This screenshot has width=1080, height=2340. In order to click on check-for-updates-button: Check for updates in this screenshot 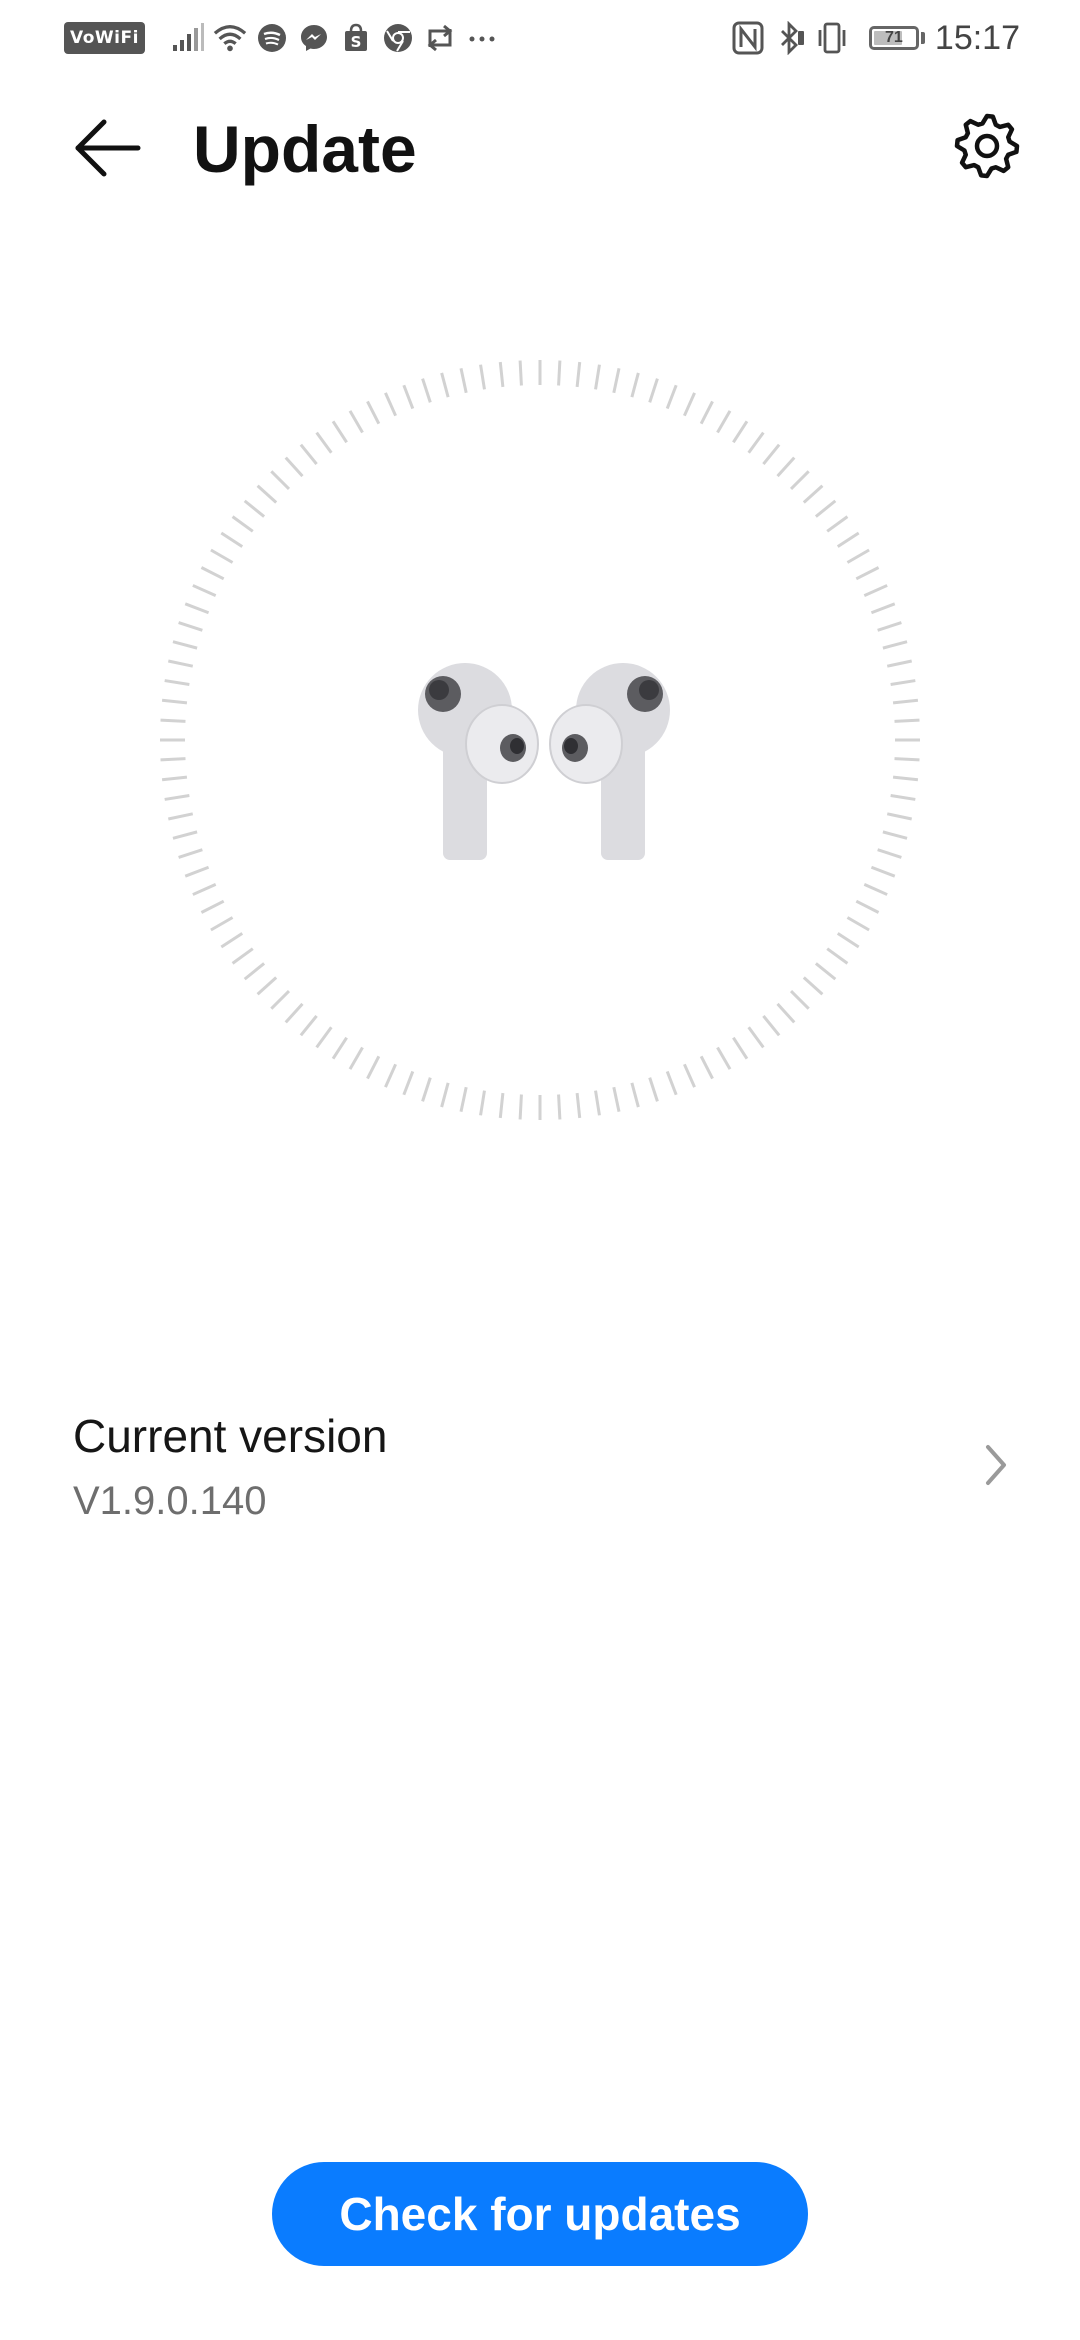, I will do `click(540, 2214)`.